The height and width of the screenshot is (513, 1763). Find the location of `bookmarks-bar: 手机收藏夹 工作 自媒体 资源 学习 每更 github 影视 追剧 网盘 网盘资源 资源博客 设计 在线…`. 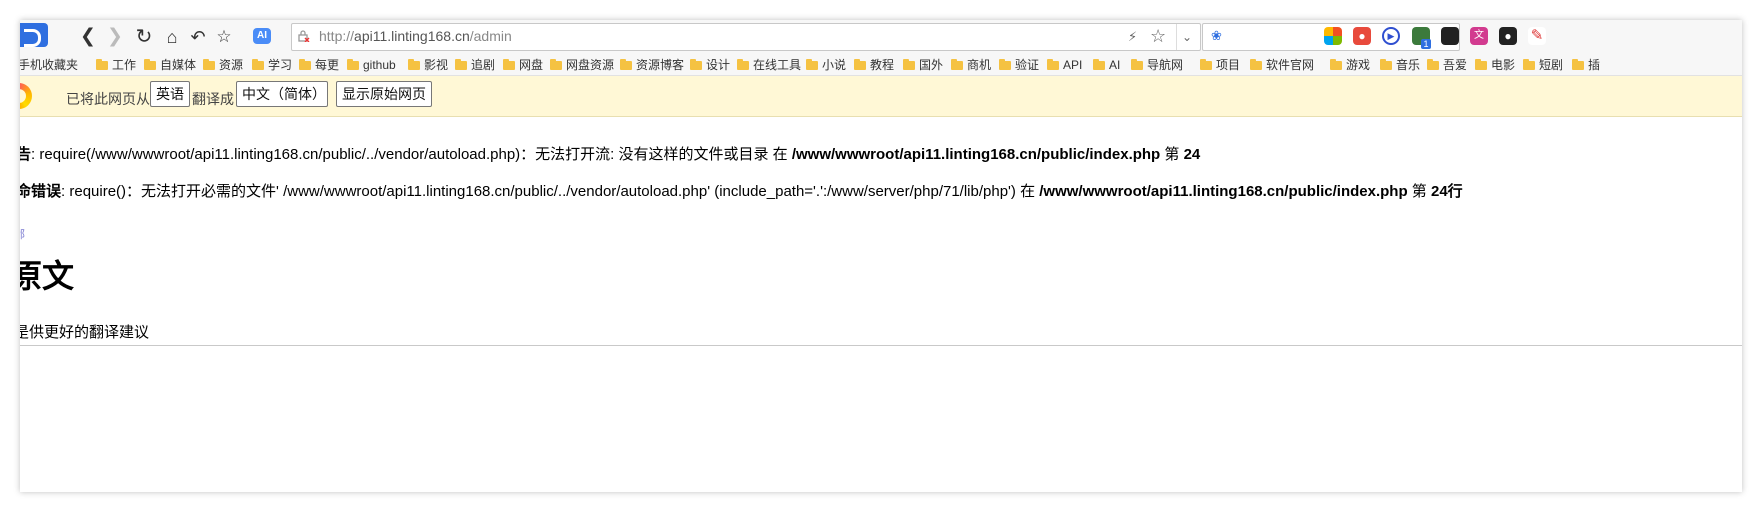

bookmarks-bar: 手机收藏夹 工作 自媒体 资源 学习 每更 github 影视 追剧 网盘 网盘资源 资源博客 设计 在线… is located at coordinates (881, 64).